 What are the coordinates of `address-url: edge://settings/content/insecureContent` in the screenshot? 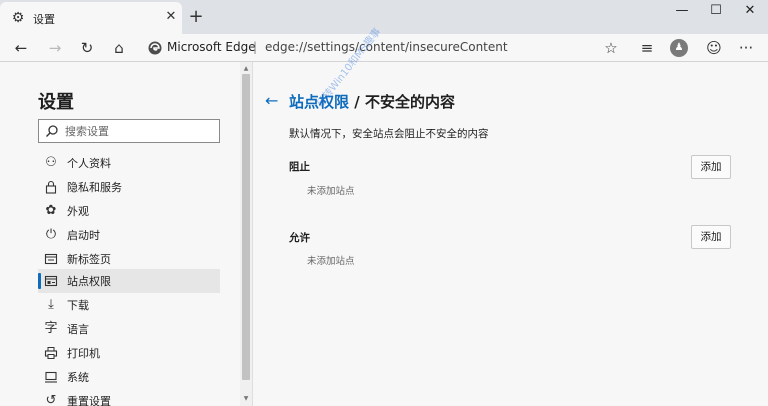 It's located at (386, 47).